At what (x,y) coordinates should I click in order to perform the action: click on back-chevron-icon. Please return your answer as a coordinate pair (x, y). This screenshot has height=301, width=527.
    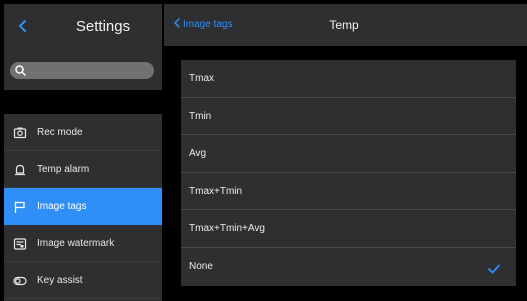
    Looking at the image, I should click on (23, 26).